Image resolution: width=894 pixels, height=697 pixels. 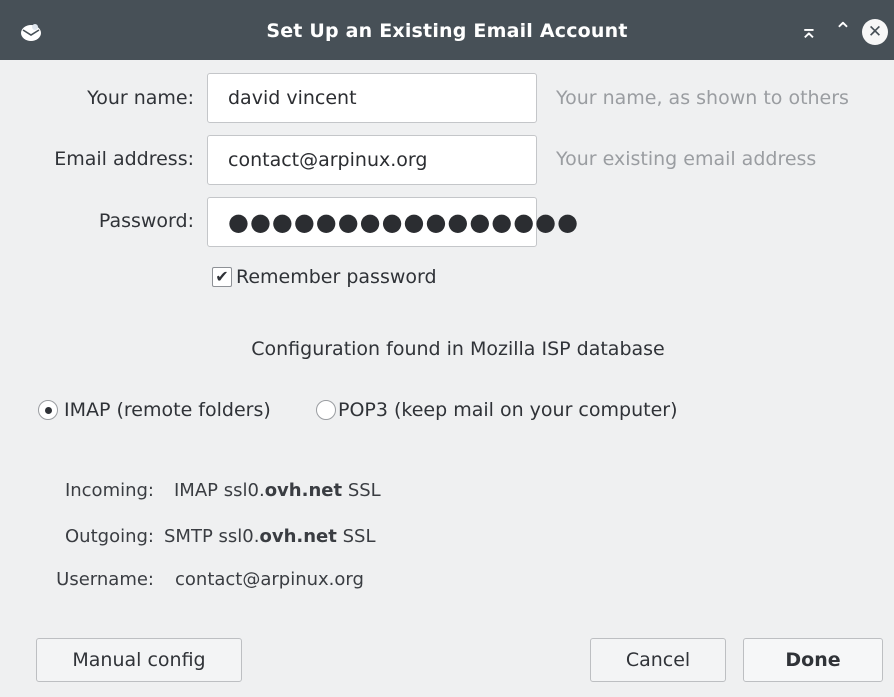 I want to click on title-bar: Set Up an Existing Email Account ⌅ ⌃ ✕, so click(x=447, y=30).